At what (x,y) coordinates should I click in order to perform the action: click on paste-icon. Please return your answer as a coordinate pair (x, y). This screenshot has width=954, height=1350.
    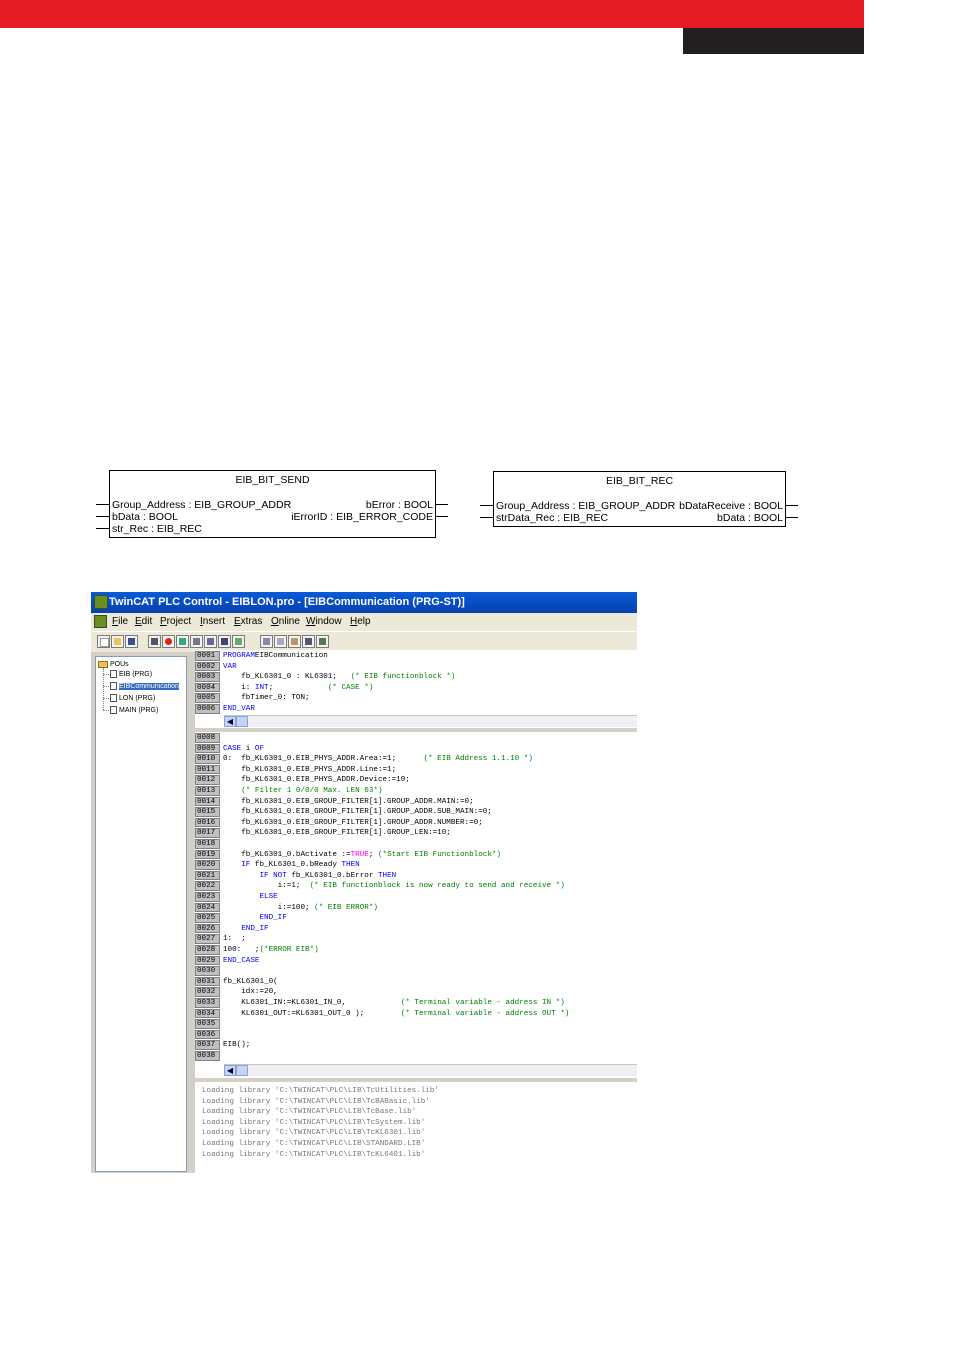
    Looking at the image, I should click on (294, 641).